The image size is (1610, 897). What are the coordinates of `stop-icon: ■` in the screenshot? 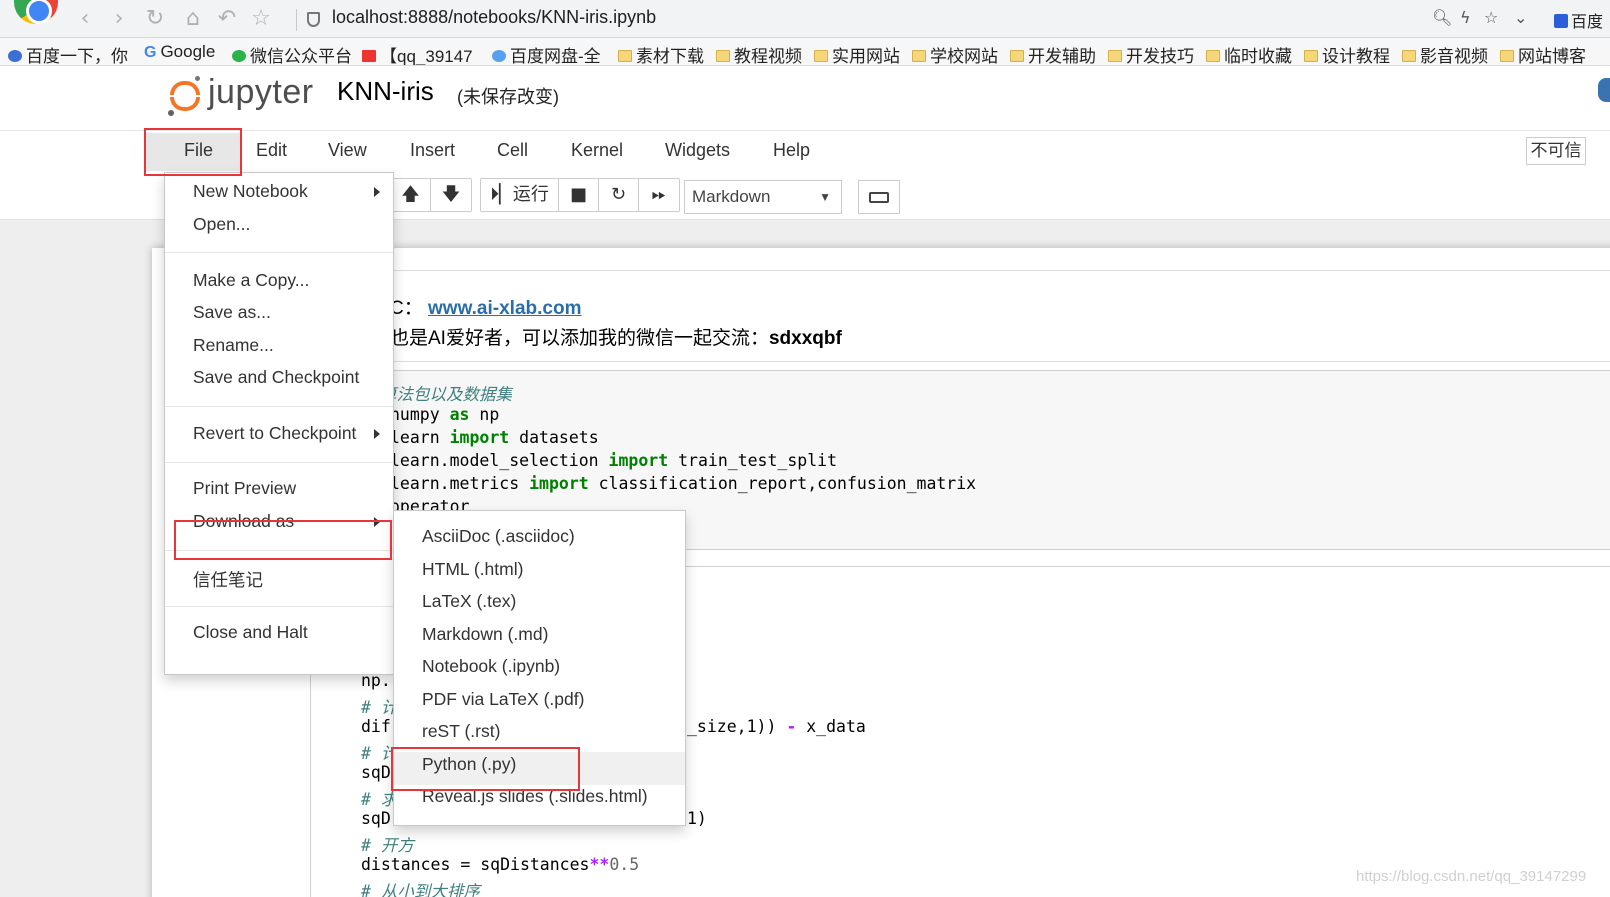 It's located at (579, 195).